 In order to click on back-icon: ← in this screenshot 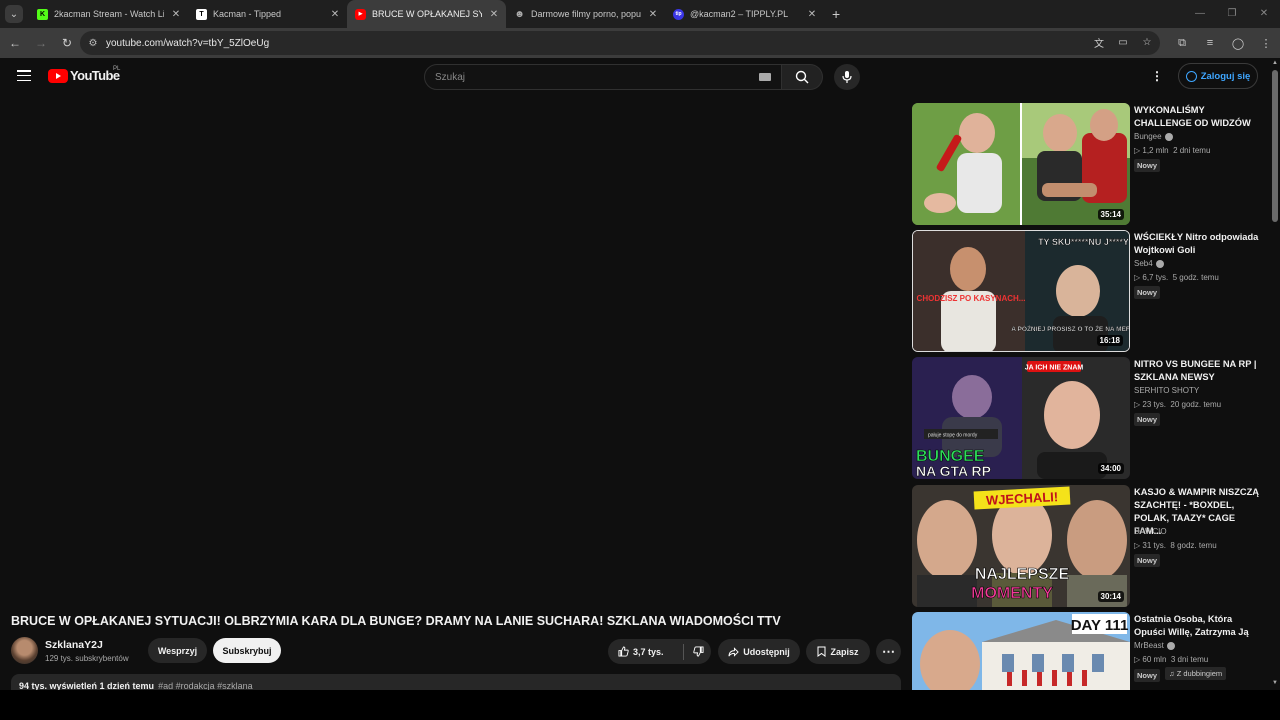, I will do `click(15, 43)`.